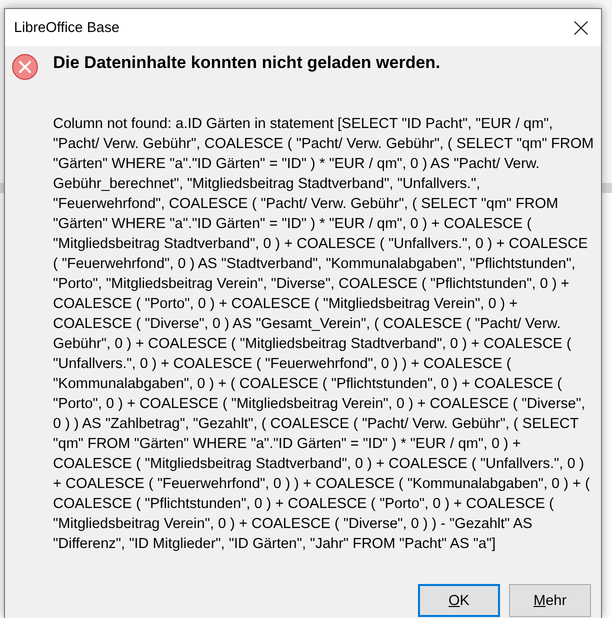 The width and height of the screenshot is (612, 618). What do you see at coordinates (581, 27) in the screenshot?
I see `close-icon` at bounding box center [581, 27].